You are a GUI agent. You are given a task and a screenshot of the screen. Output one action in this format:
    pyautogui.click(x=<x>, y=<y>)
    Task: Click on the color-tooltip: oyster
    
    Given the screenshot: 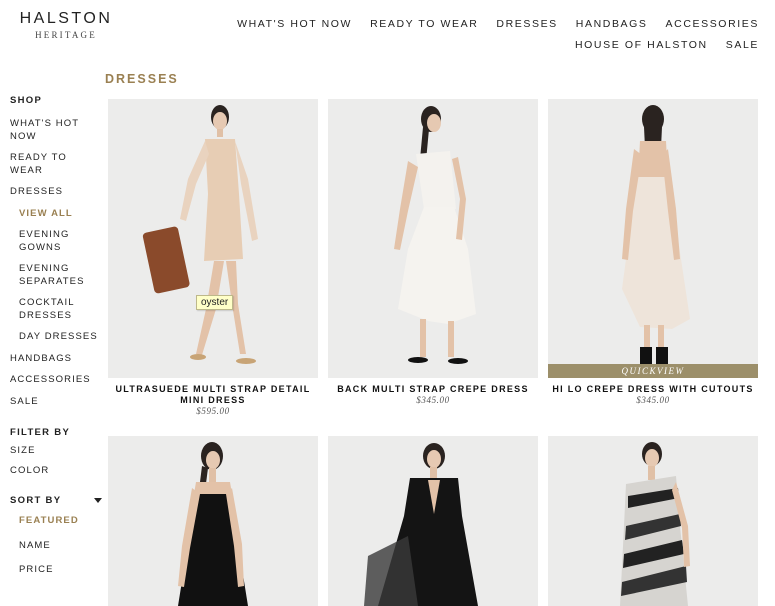 What is the action you would take?
    pyautogui.click(x=215, y=302)
    